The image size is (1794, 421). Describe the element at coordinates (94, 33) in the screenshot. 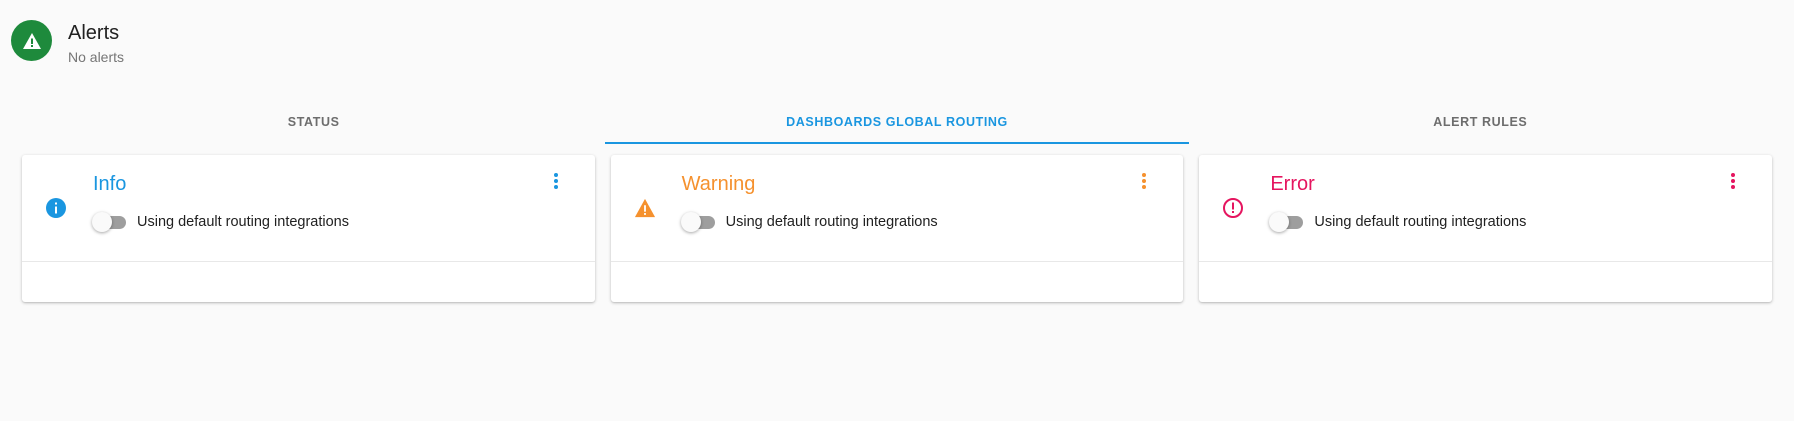

I see `page-title: Alerts` at that location.